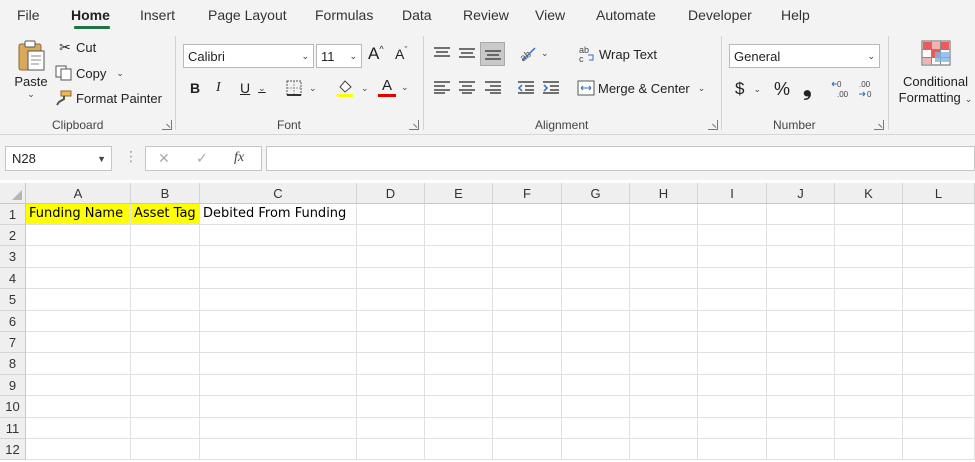 The width and height of the screenshot is (975, 462). Describe the element at coordinates (626, 15) in the screenshot. I see `tab-automate: Automate` at that location.